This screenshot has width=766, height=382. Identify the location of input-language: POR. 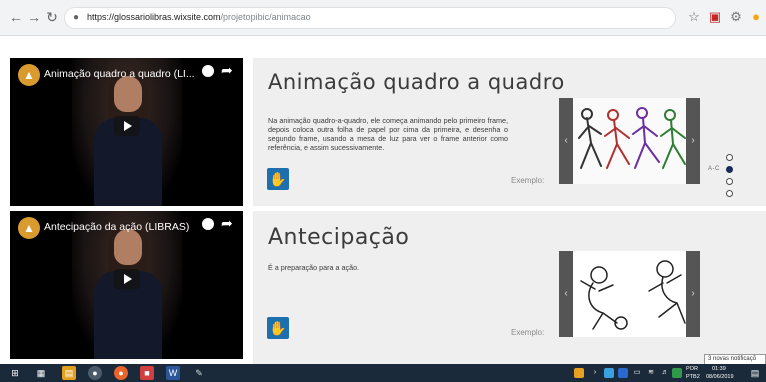
(692, 369).